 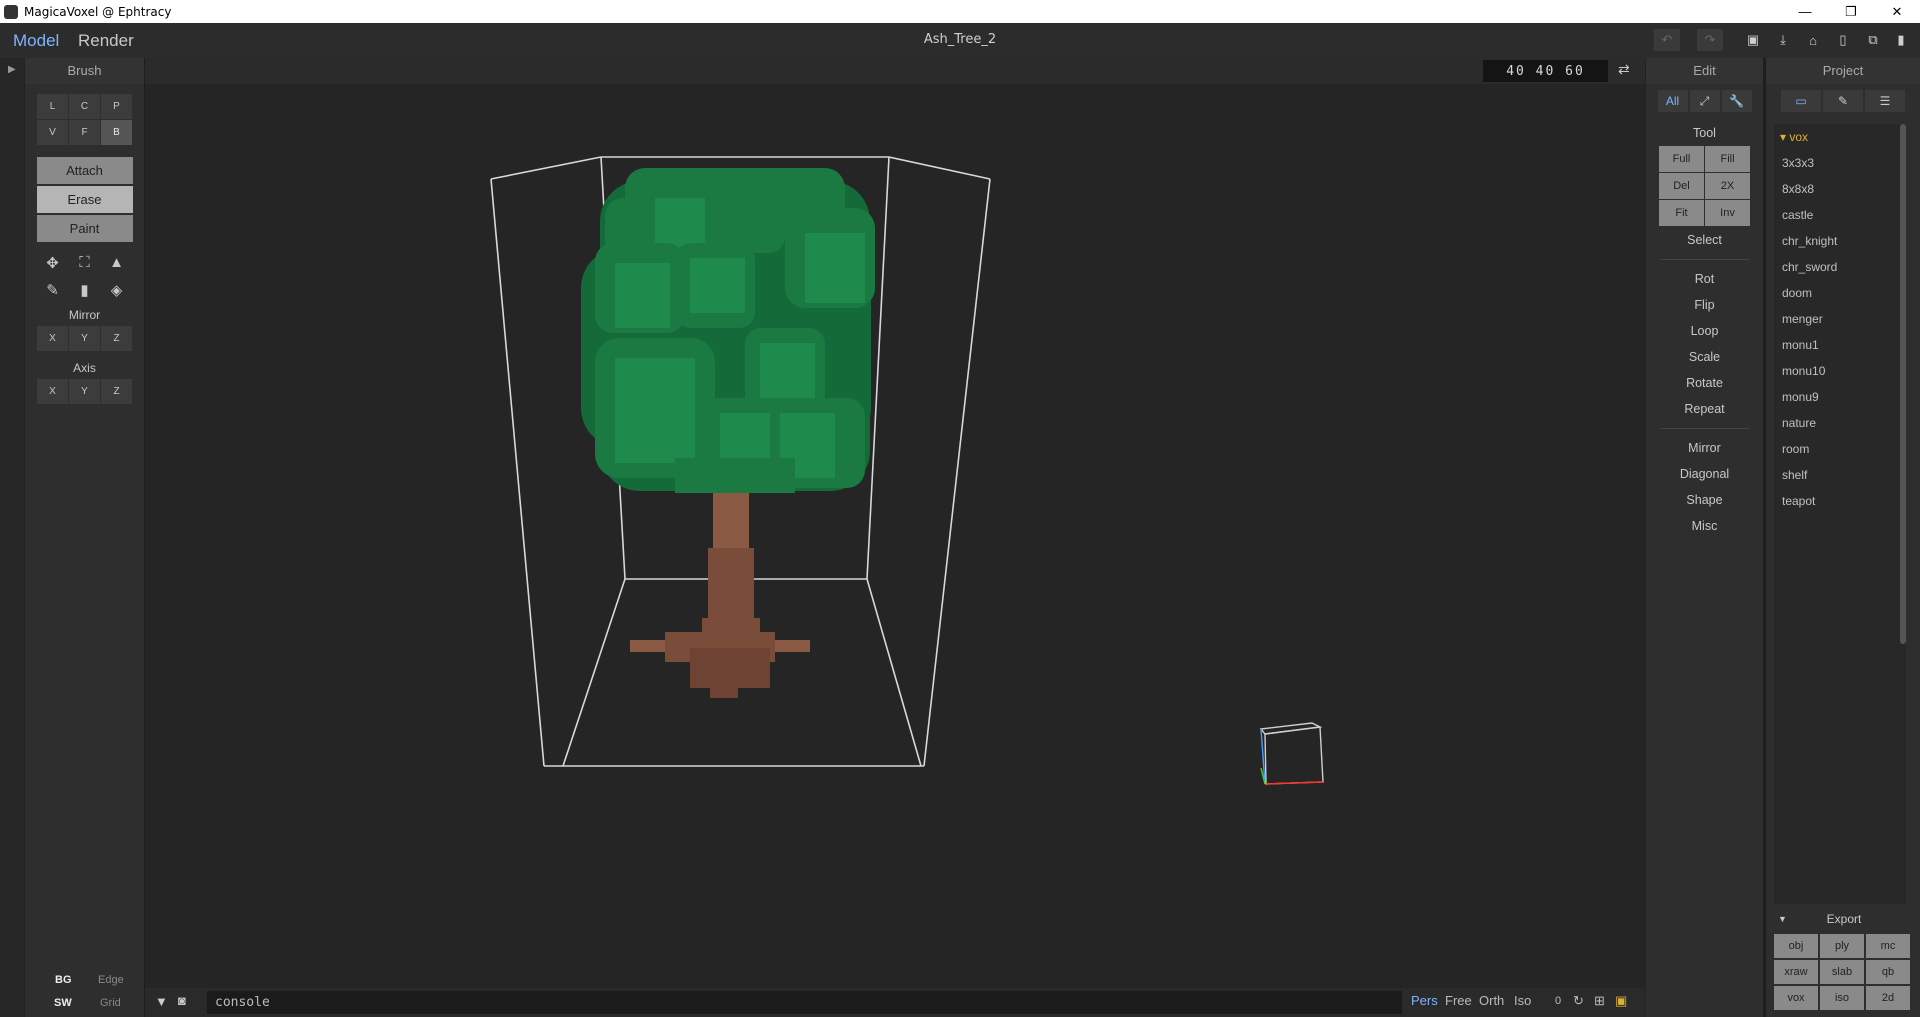 I want to click on tool-del: Del, so click(x=1681, y=186).